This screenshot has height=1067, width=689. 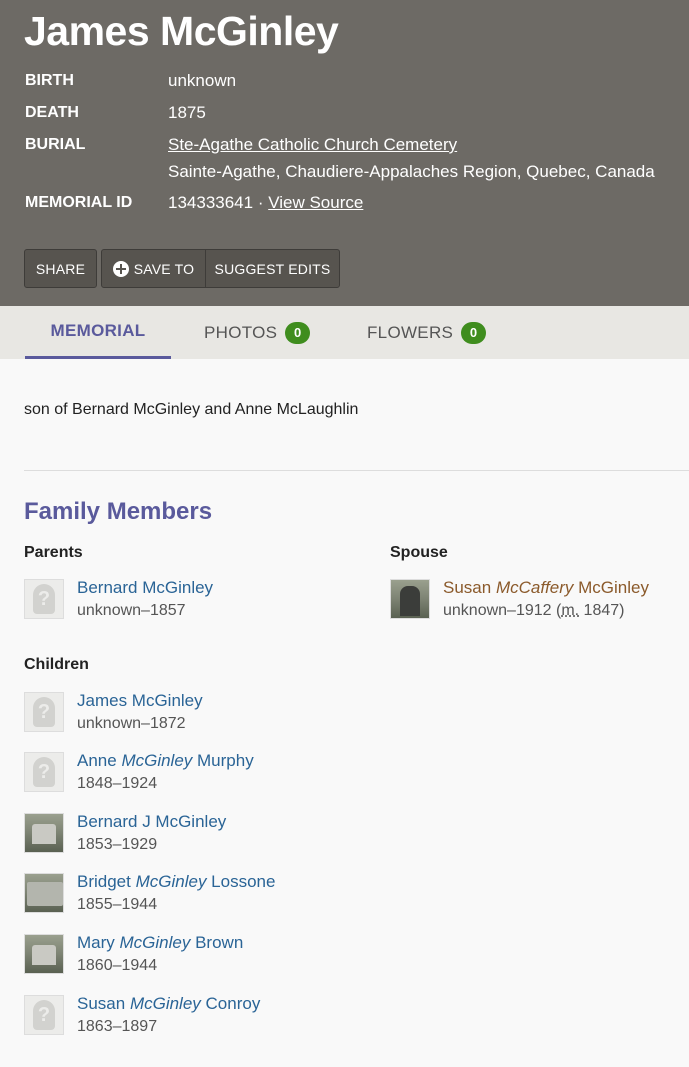 What do you see at coordinates (117, 844) in the screenshot?
I see `member-dates: 1853–1929` at bounding box center [117, 844].